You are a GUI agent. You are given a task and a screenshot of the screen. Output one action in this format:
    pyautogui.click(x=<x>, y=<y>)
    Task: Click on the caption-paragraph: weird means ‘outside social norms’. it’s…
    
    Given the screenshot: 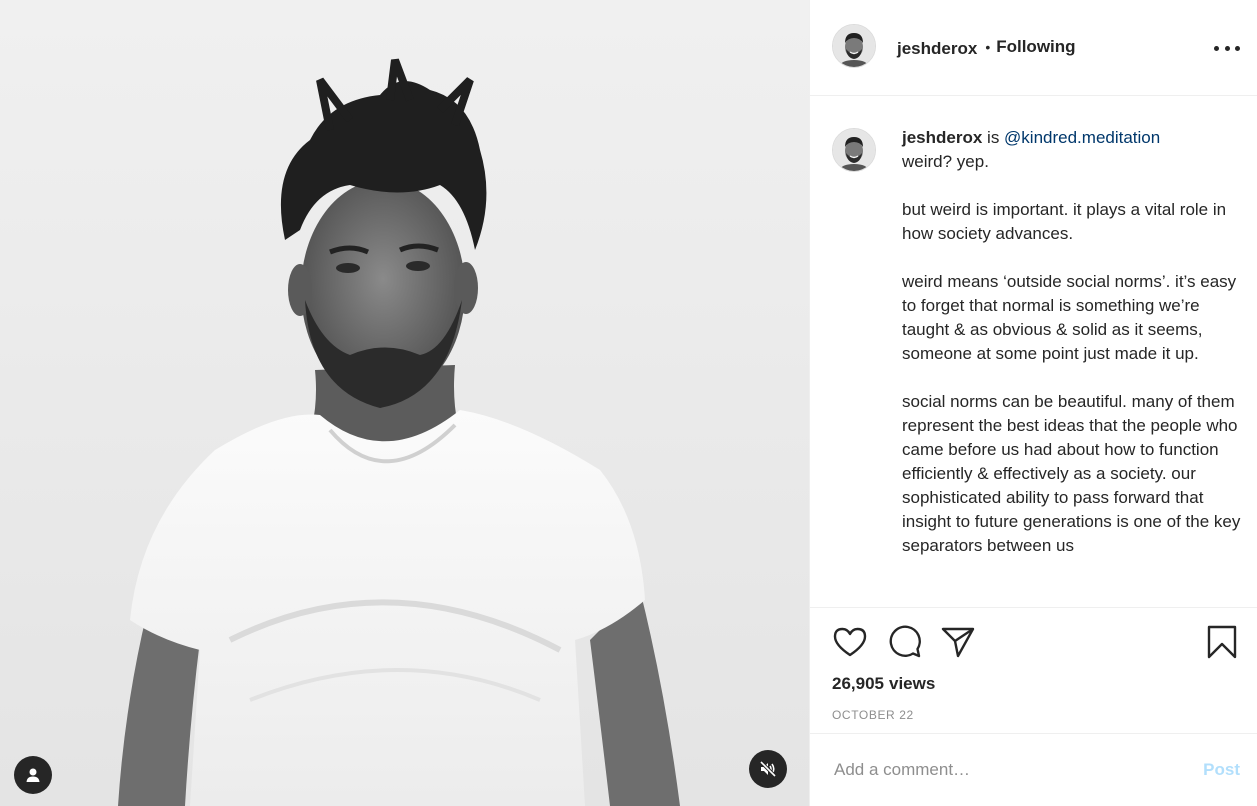 What is the action you would take?
    pyautogui.click(x=1069, y=317)
    